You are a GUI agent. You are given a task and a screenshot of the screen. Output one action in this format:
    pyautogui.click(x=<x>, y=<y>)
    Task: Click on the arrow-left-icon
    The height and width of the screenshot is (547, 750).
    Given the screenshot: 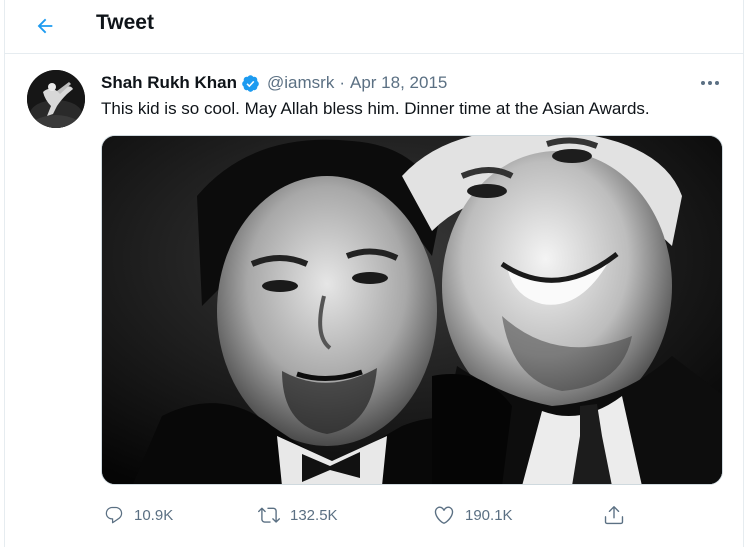 What is the action you would take?
    pyautogui.click(x=45, y=26)
    